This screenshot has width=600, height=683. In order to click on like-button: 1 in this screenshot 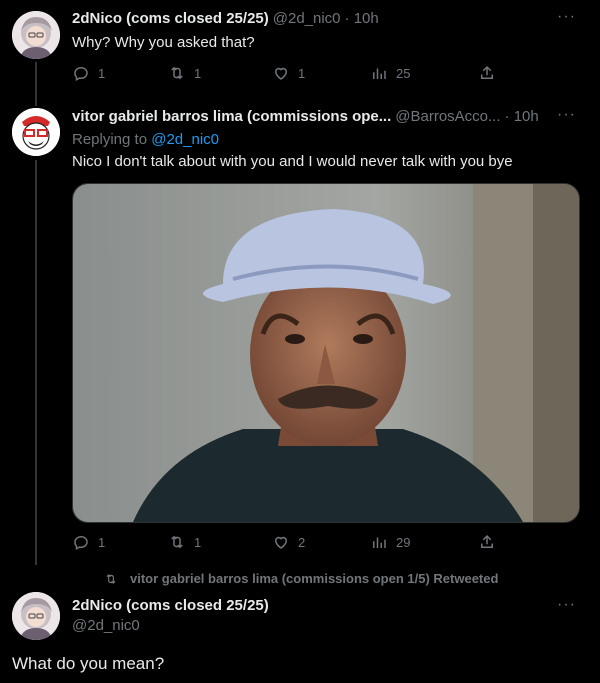, I will do `click(288, 73)`.